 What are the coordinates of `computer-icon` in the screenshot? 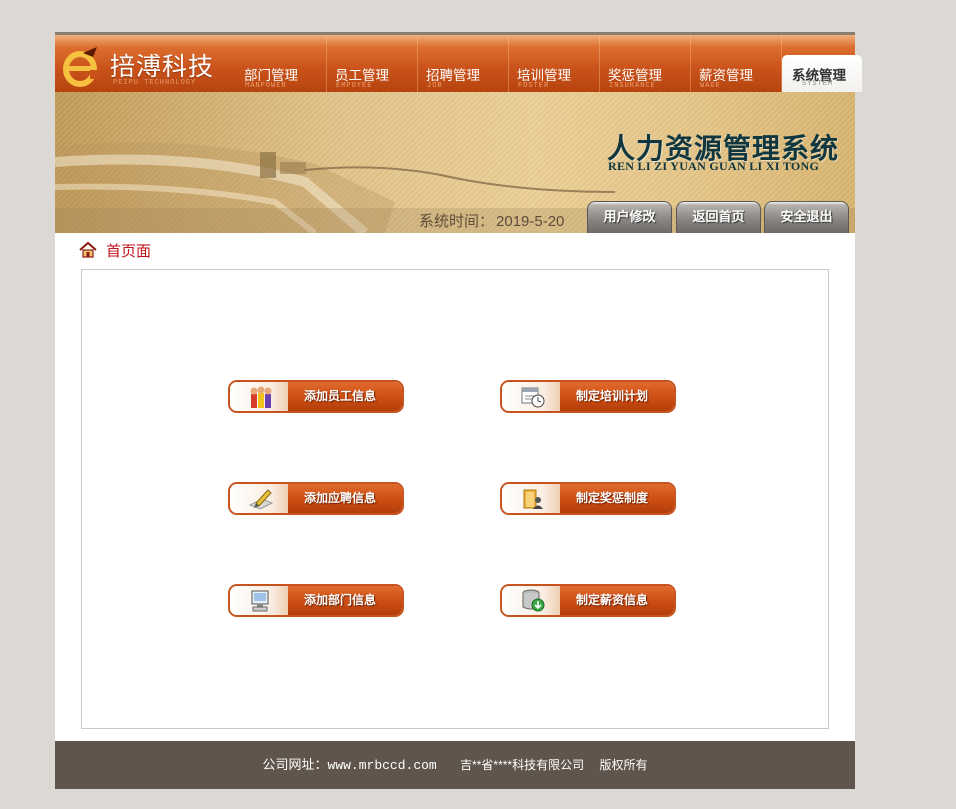 It's located at (260, 601).